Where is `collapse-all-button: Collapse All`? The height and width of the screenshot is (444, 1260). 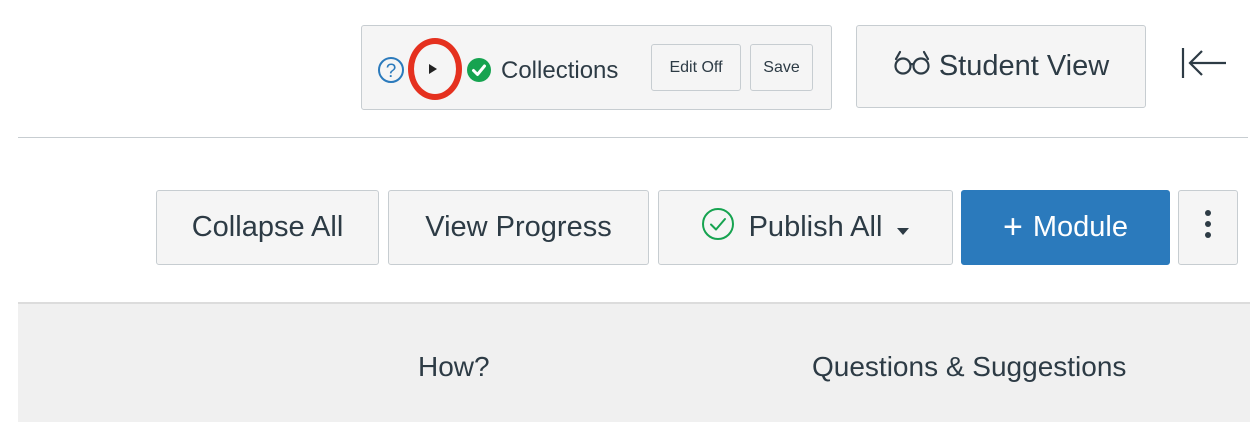
collapse-all-button: Collapse All is located at coordinates (267, 227).